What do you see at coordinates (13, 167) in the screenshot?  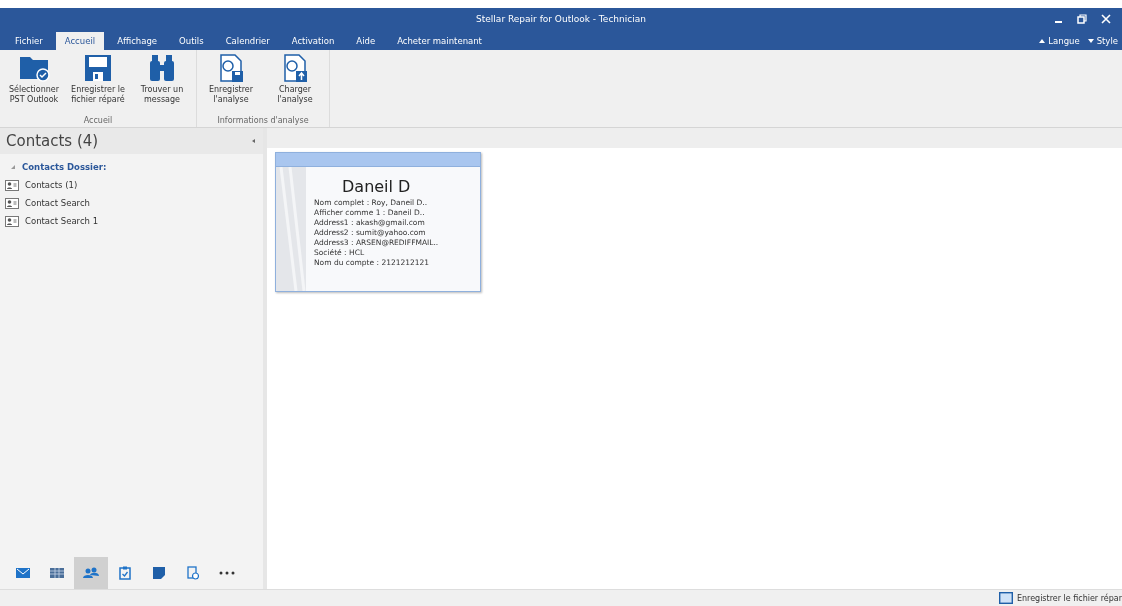 I see `expand-icon` at bounding box center [13, 167].